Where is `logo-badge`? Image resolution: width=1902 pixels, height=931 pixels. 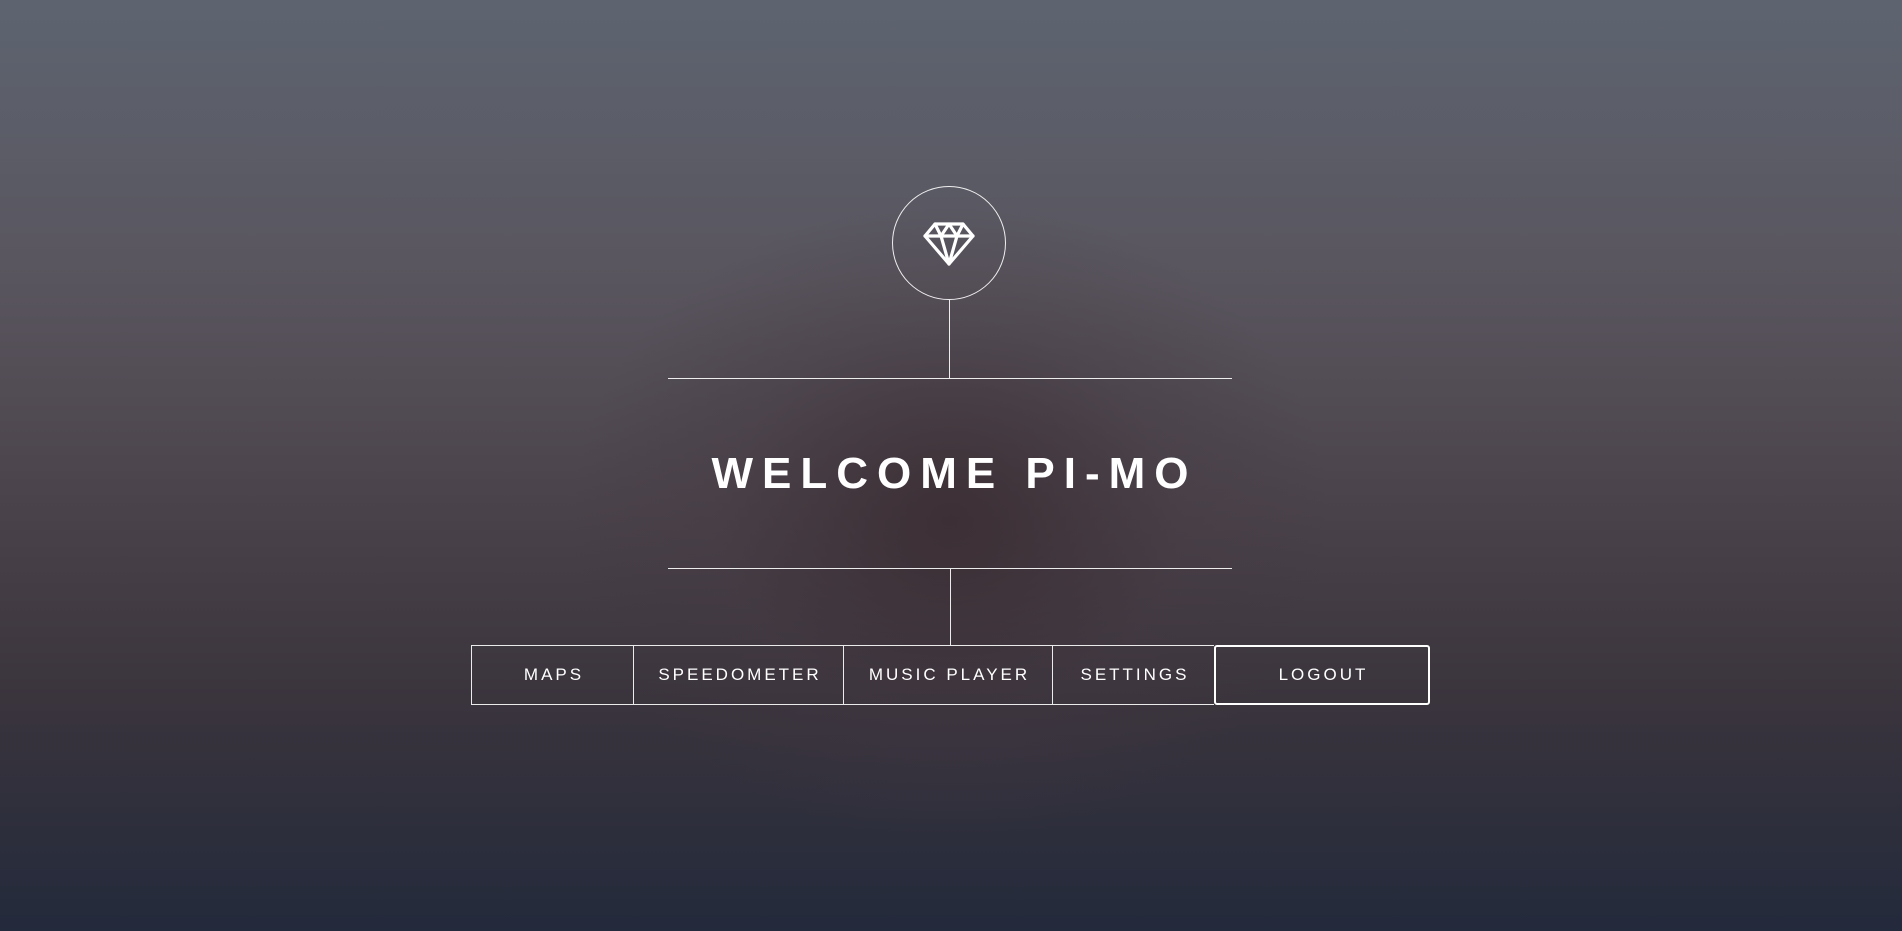 logo-badge is located at coordinates (949, 243).